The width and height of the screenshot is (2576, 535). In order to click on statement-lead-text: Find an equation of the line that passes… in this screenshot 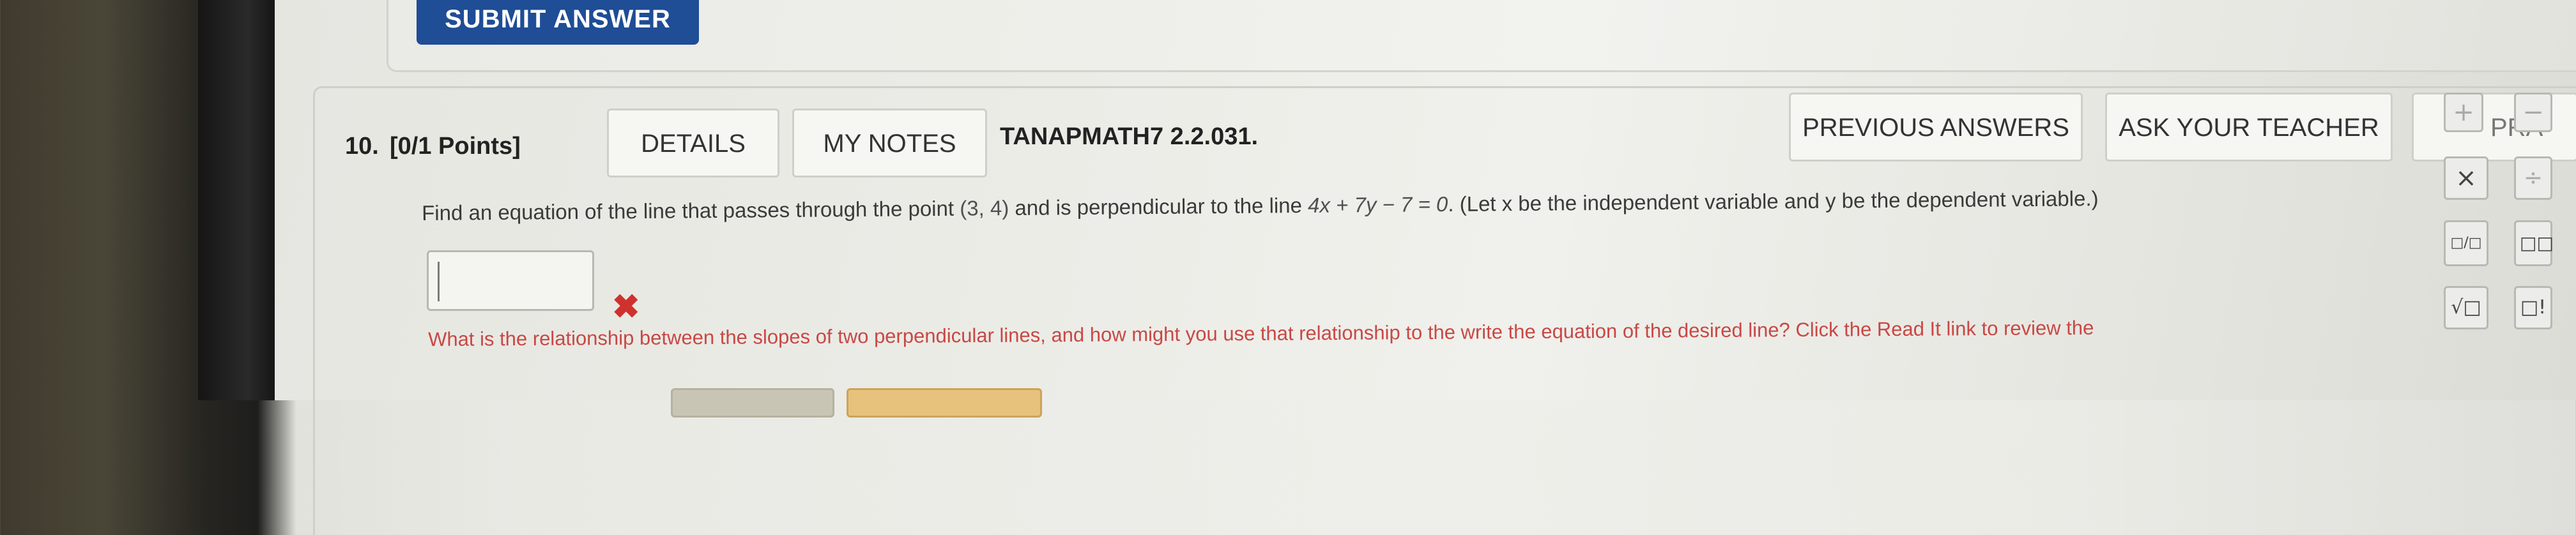, I will do `click(691, 210)`.